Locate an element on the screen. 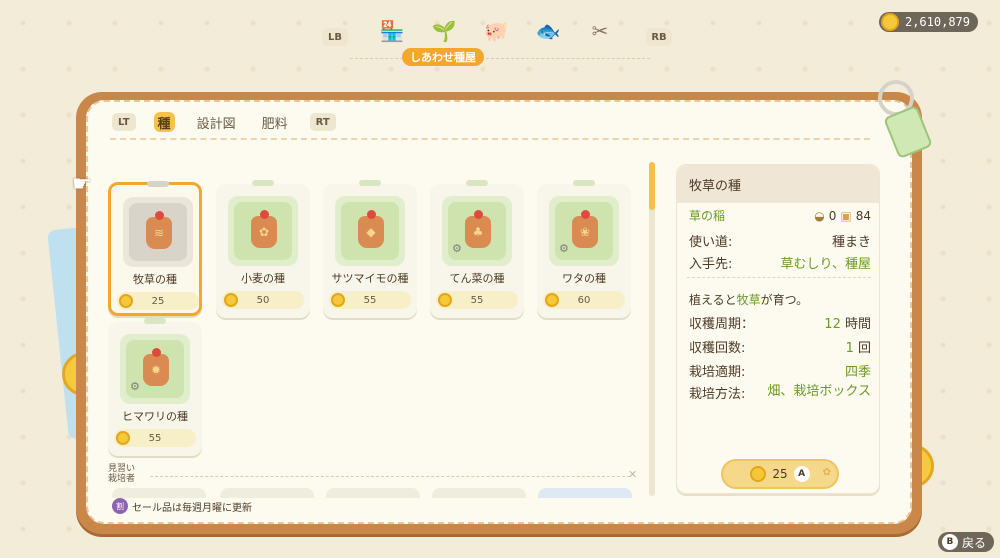  product-name: 草の稲 is located at coordinates (707, 216).